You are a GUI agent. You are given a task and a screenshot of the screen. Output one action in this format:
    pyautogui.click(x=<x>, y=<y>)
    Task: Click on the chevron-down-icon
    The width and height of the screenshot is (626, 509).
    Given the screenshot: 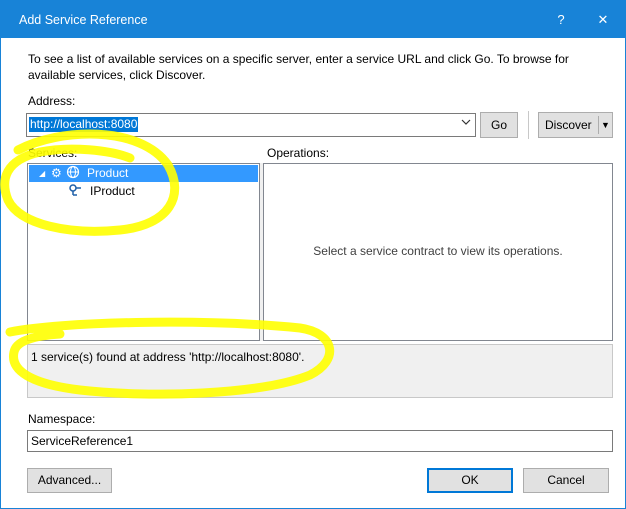 What is the action you would take?
    pyautogui.click(x=466, y=123)
    